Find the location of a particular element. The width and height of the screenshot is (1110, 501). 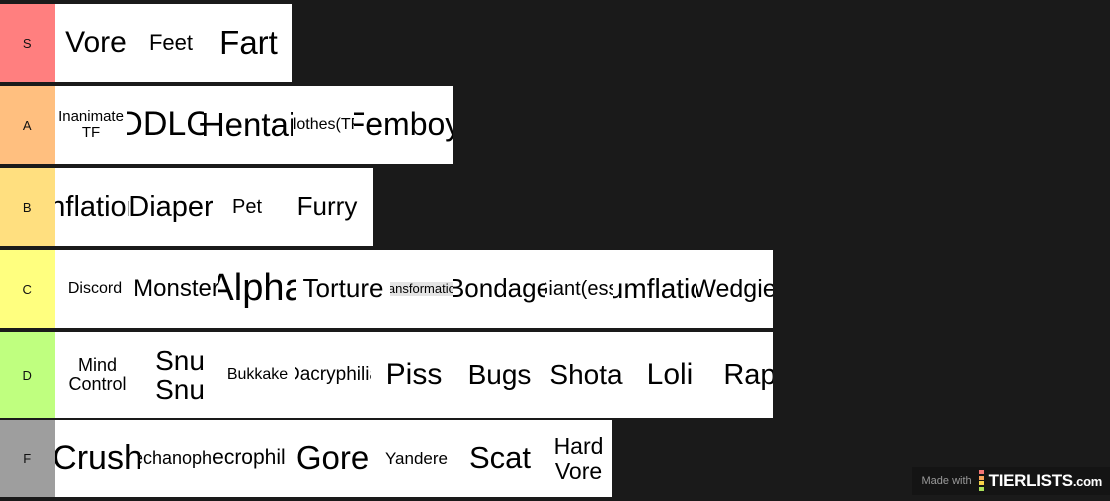

tier-item-label: Snu Snu is located at coordinates (180, 374).